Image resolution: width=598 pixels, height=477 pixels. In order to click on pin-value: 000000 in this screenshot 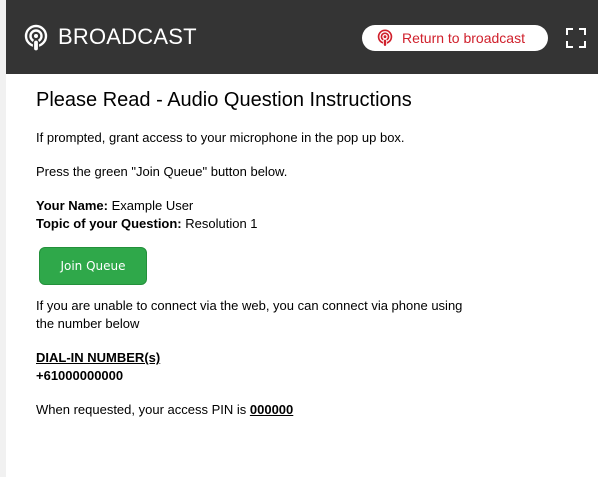, I will do `click(271, 409)`.